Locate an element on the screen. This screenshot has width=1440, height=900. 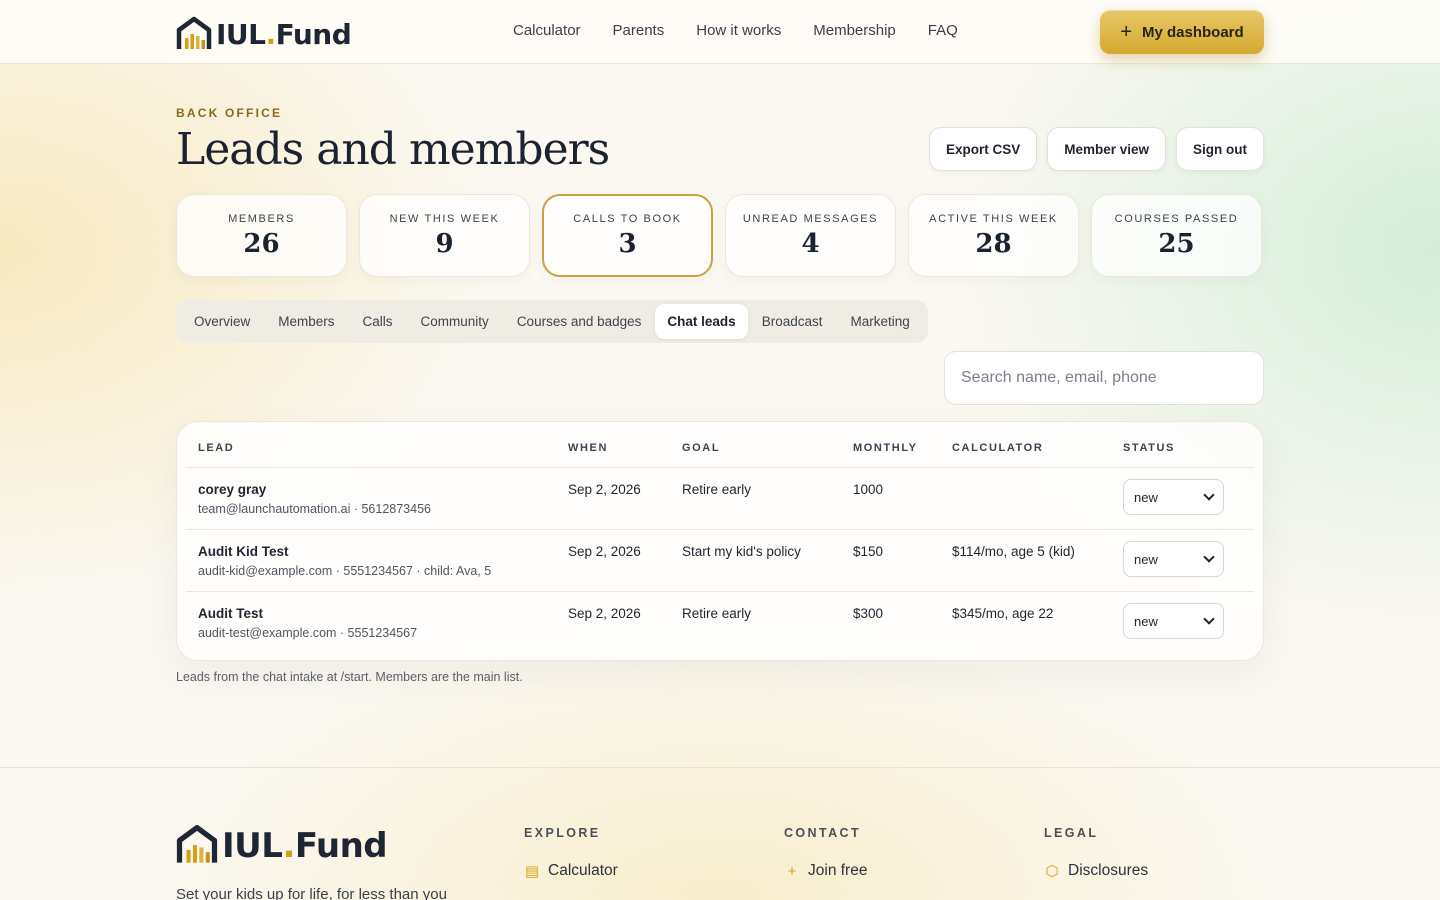
column-header-calculator: CALCULATOR is located at coordinates (998, 448).